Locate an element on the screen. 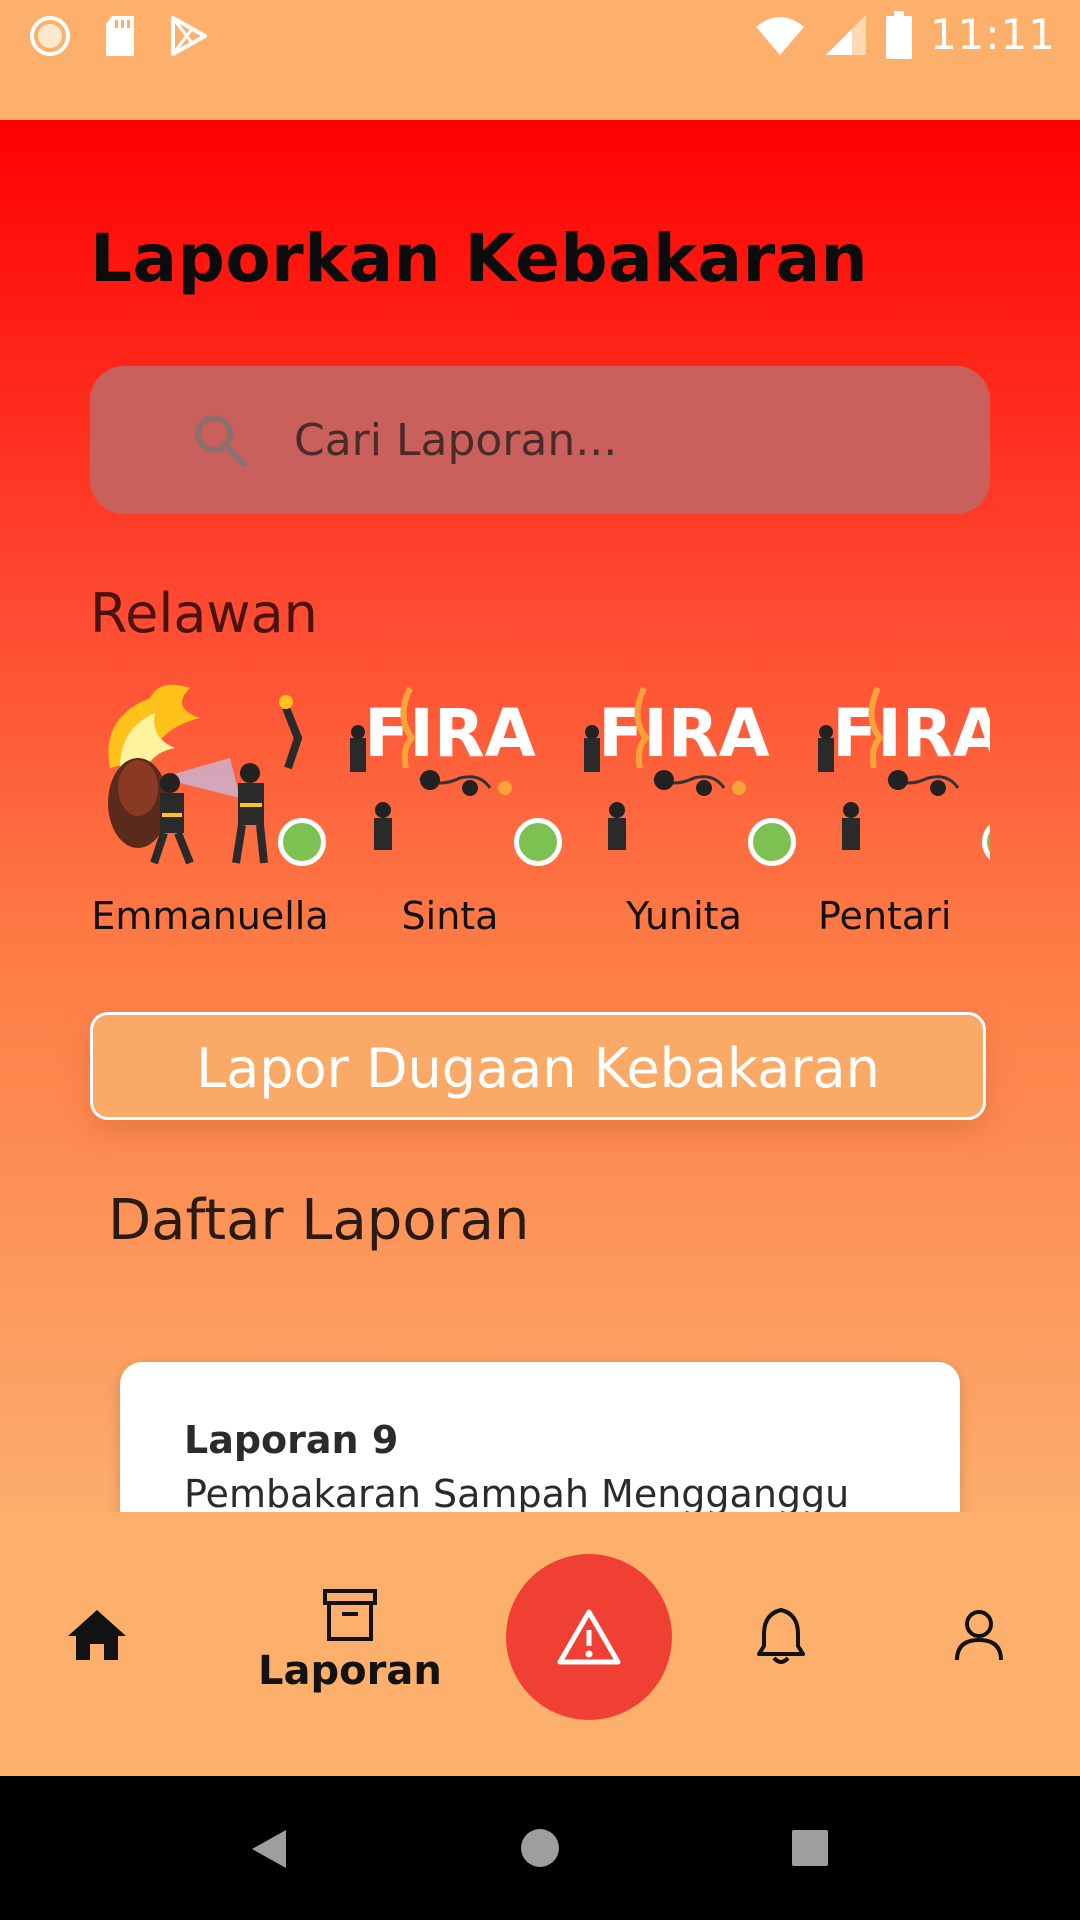 This screenshot has height=1920, width=1080. status-time: 11:11 is located at coordinates (992, 34).